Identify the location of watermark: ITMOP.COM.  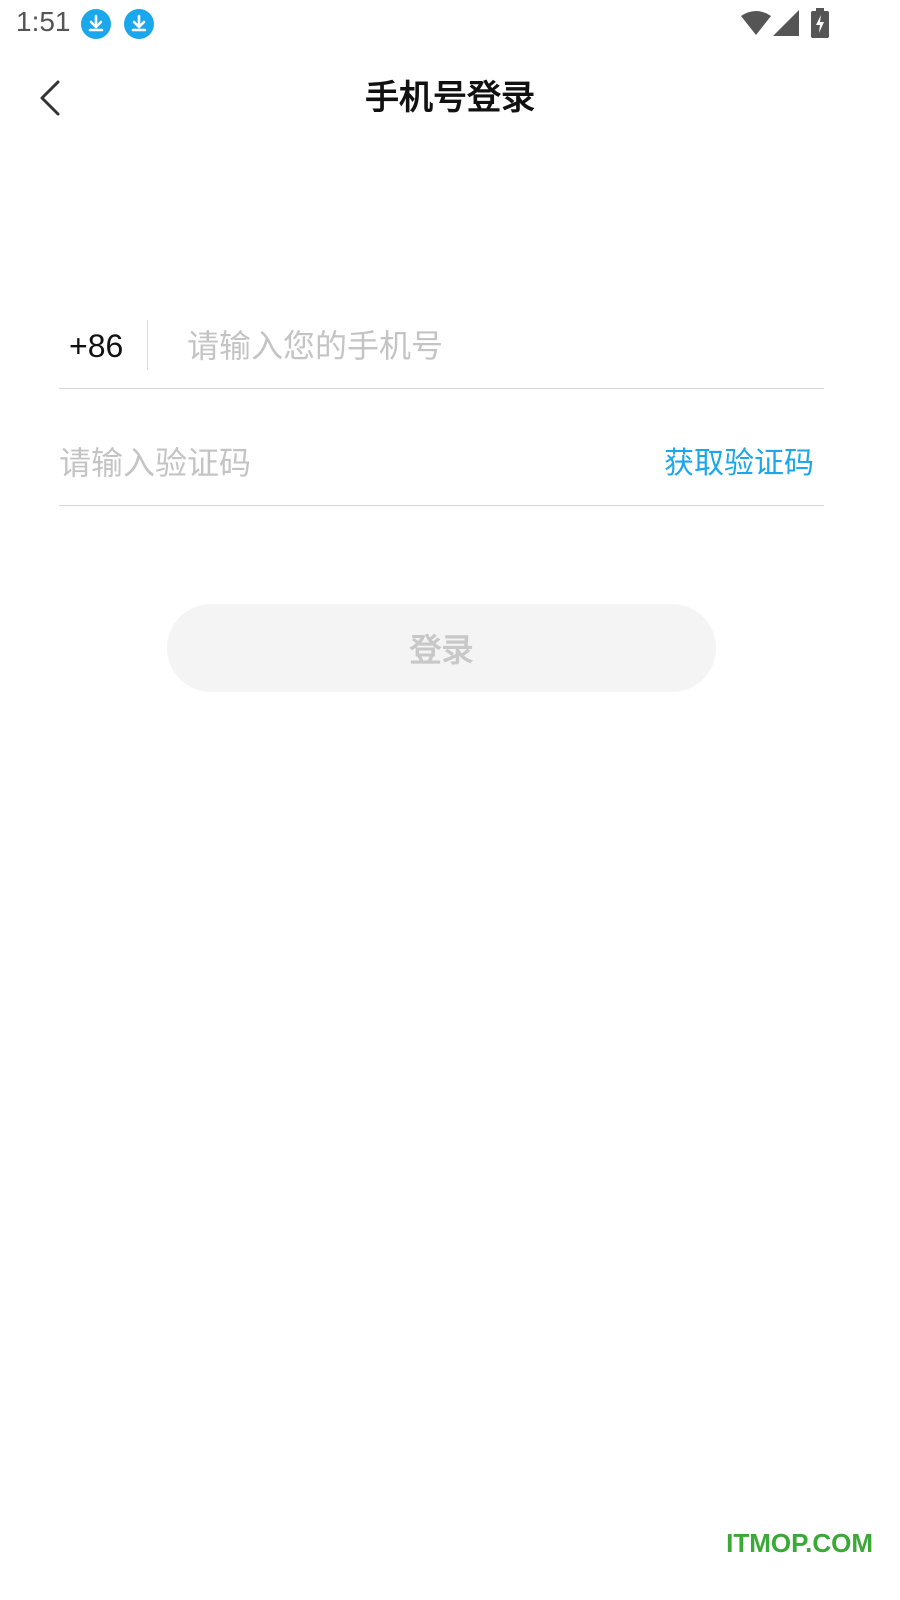
(799, 1543).